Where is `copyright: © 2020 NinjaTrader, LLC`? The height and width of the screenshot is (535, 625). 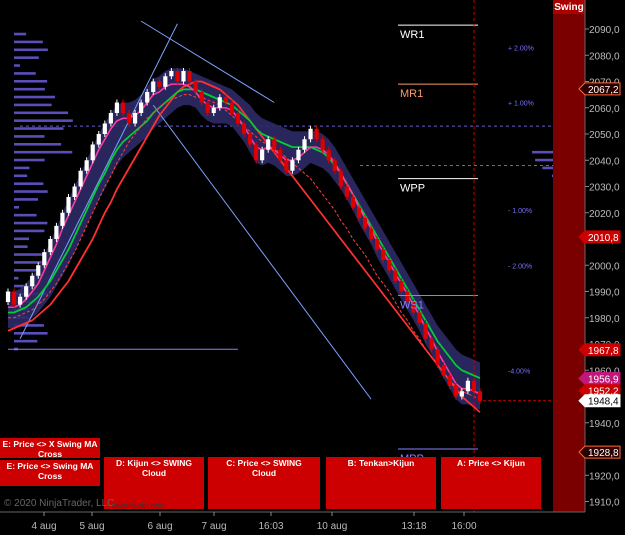
copyright: © 2020 NinjaTrader, LLC is located at coordinates (59, 503).